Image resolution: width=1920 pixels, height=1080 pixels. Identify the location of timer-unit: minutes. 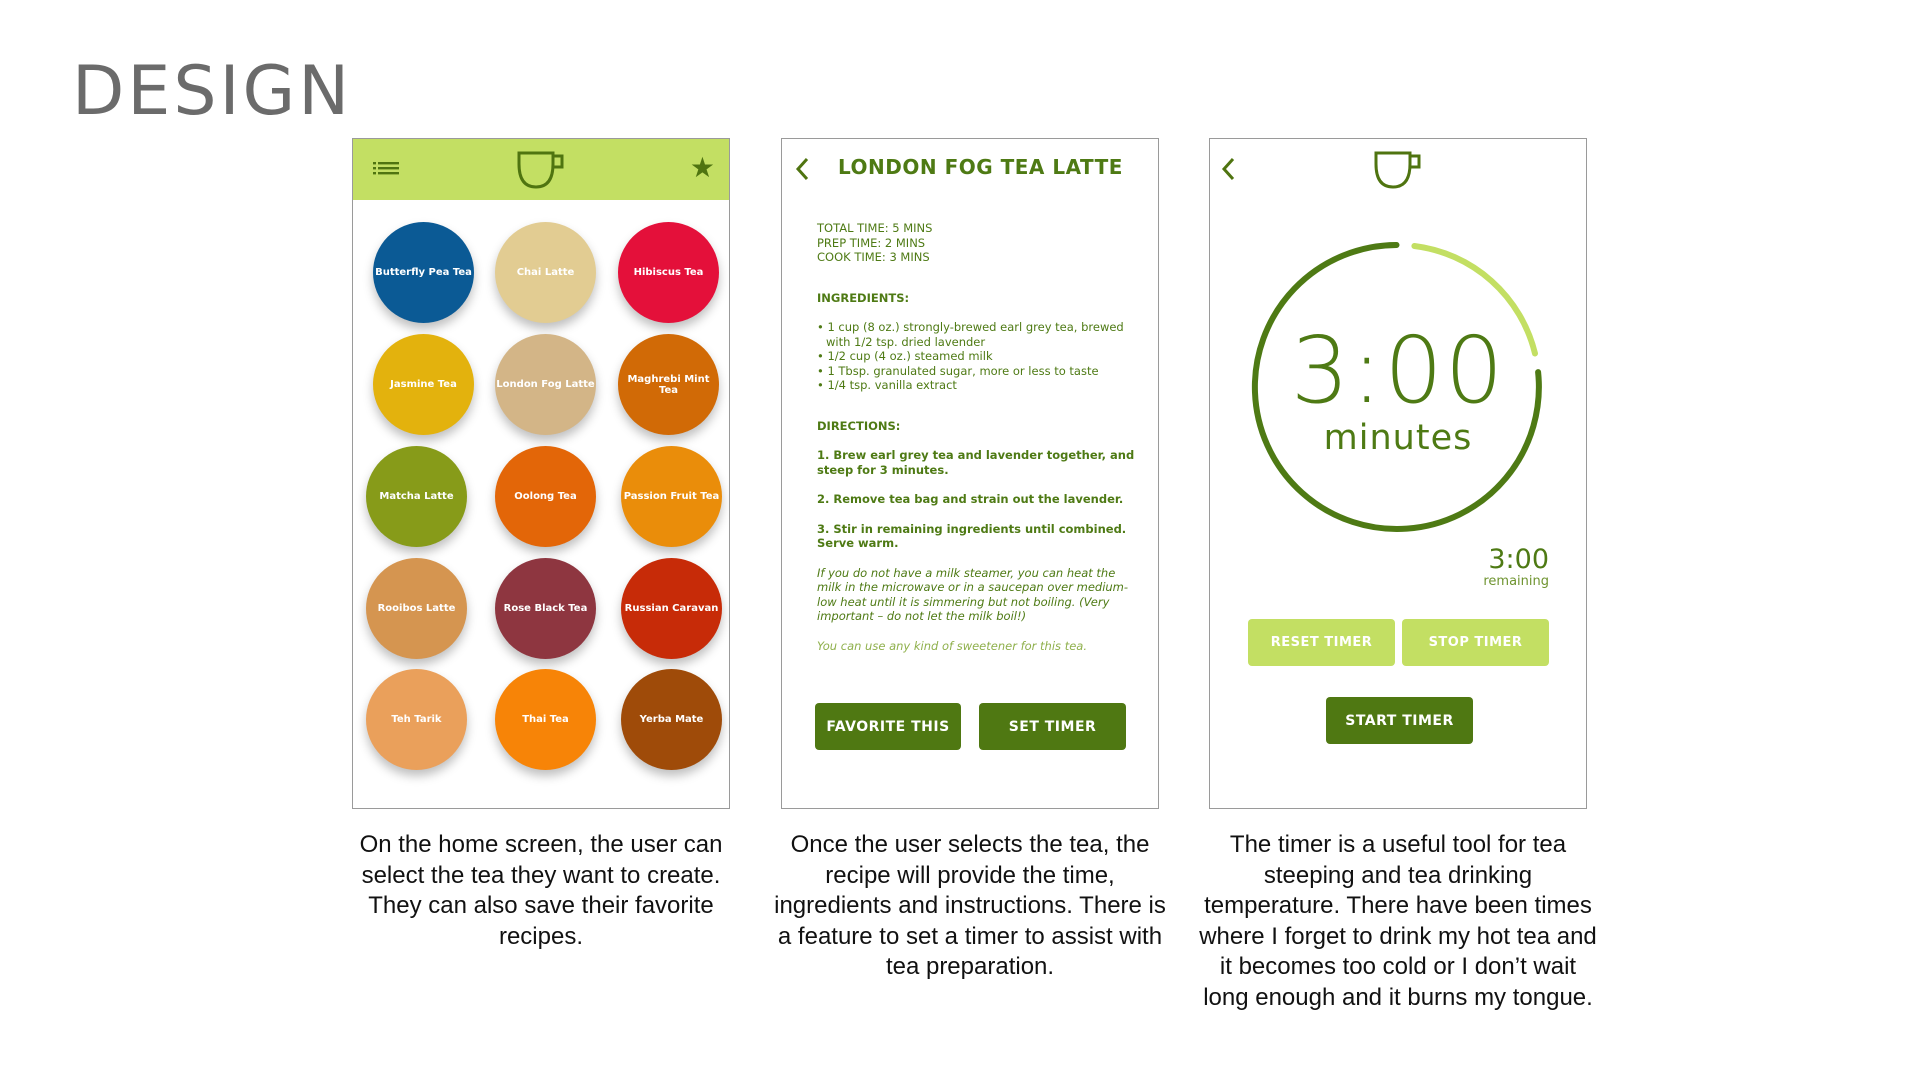
(1398, 438).